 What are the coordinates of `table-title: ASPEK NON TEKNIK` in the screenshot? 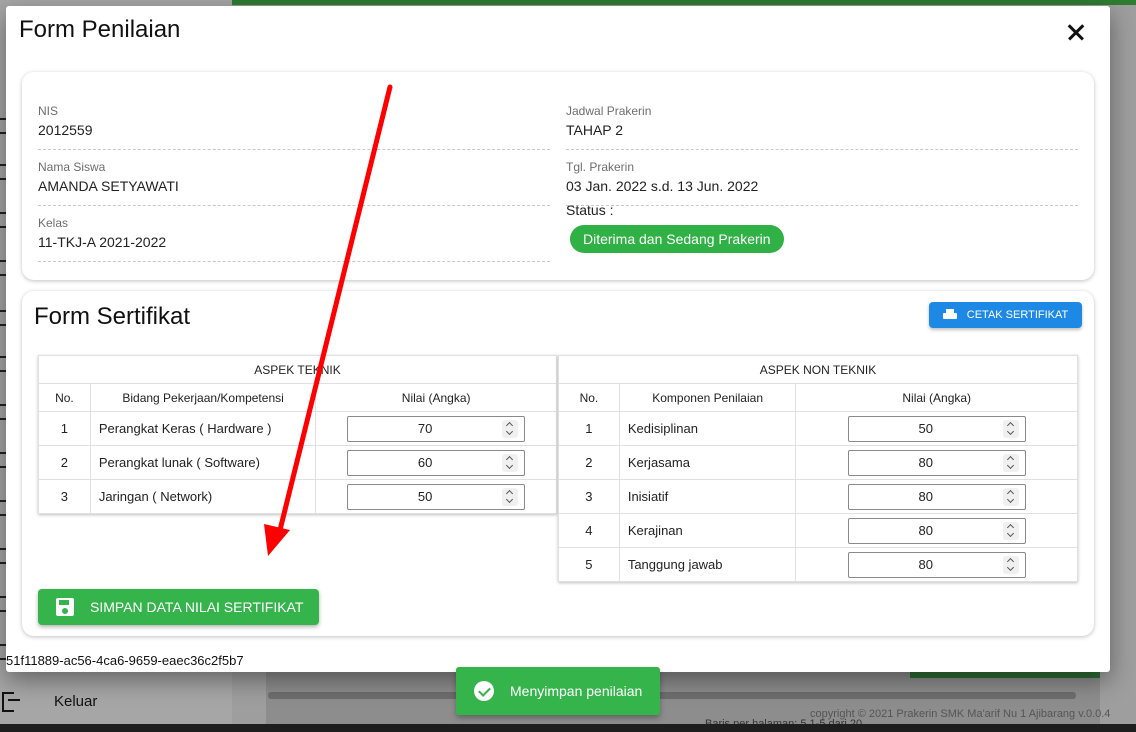 It's located at (818, 369).